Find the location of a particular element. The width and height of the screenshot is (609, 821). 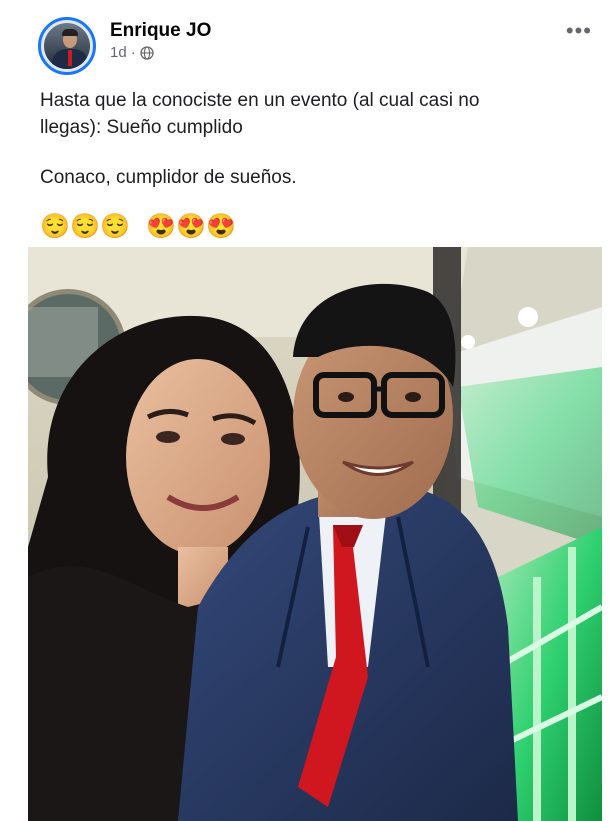

post-text-line-3: Conaco, cumplidor de sueños. is located at coordinates (168, 177).